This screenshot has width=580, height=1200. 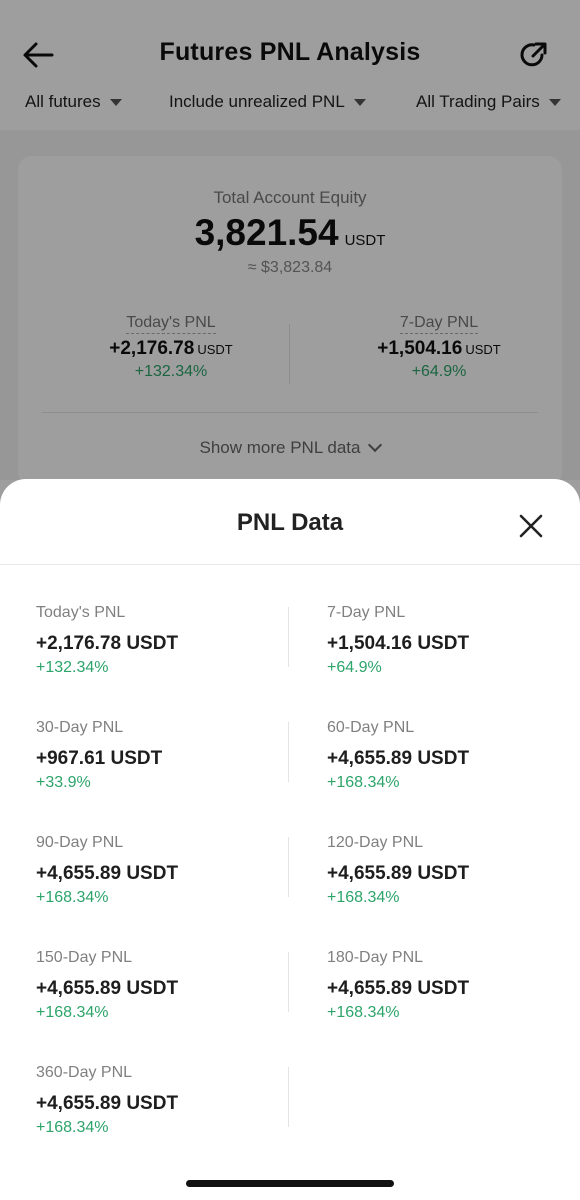 I want to click on pnl-item-label: Today's PNL, so click(x=81, y=612).